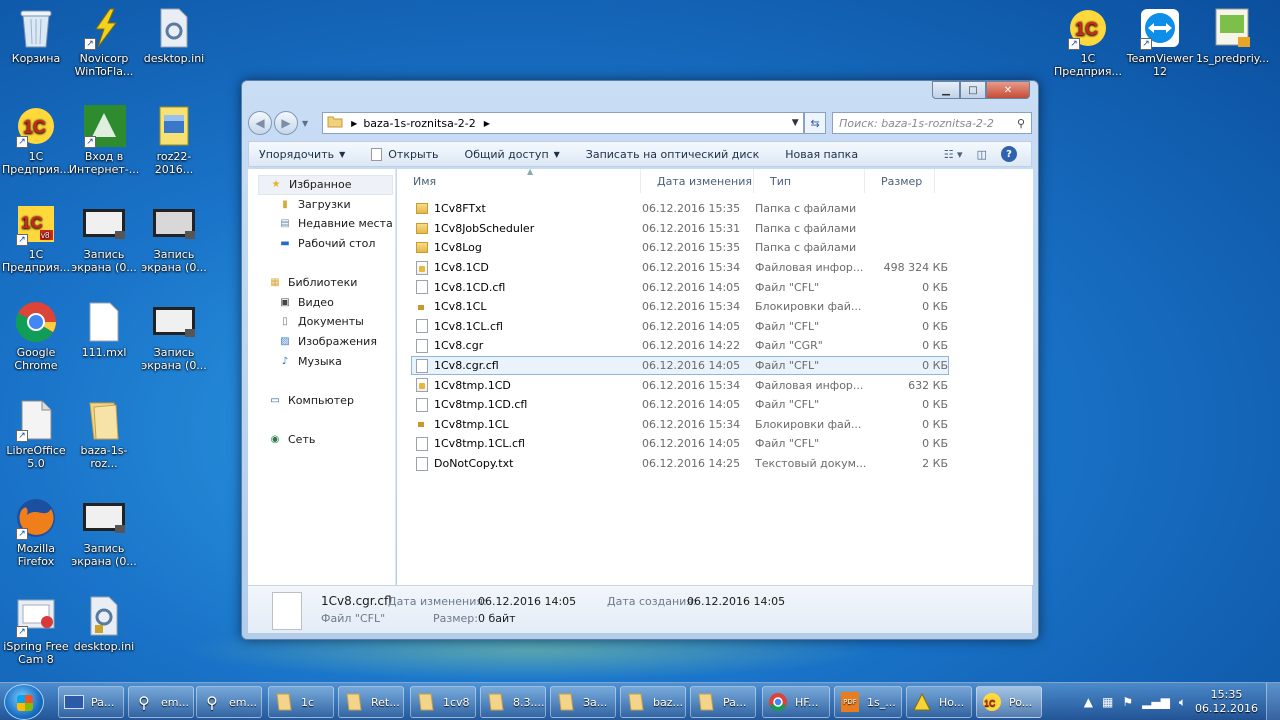 This screenshot has width=1280, height=720. I want to click on preview-pane-icon: ◫, so click(982, 154).